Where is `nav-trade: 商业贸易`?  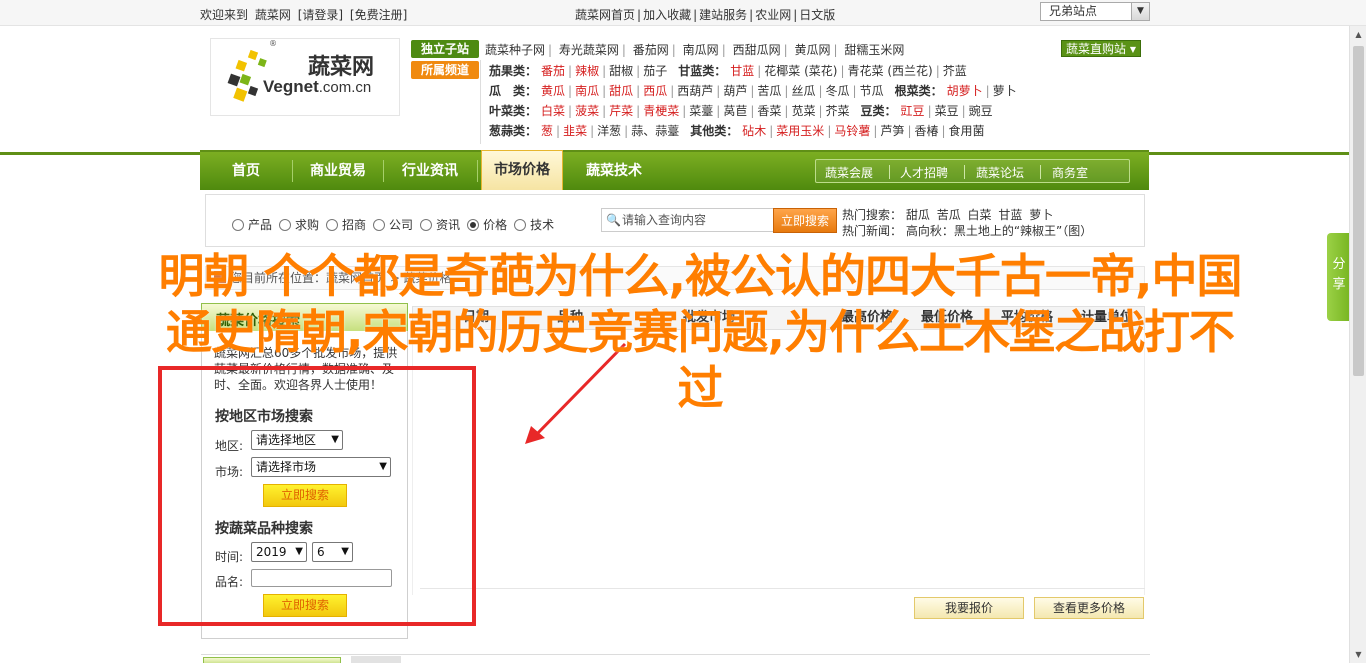
nav-trade: 商业贸易 is located at coordinates (338, 171).